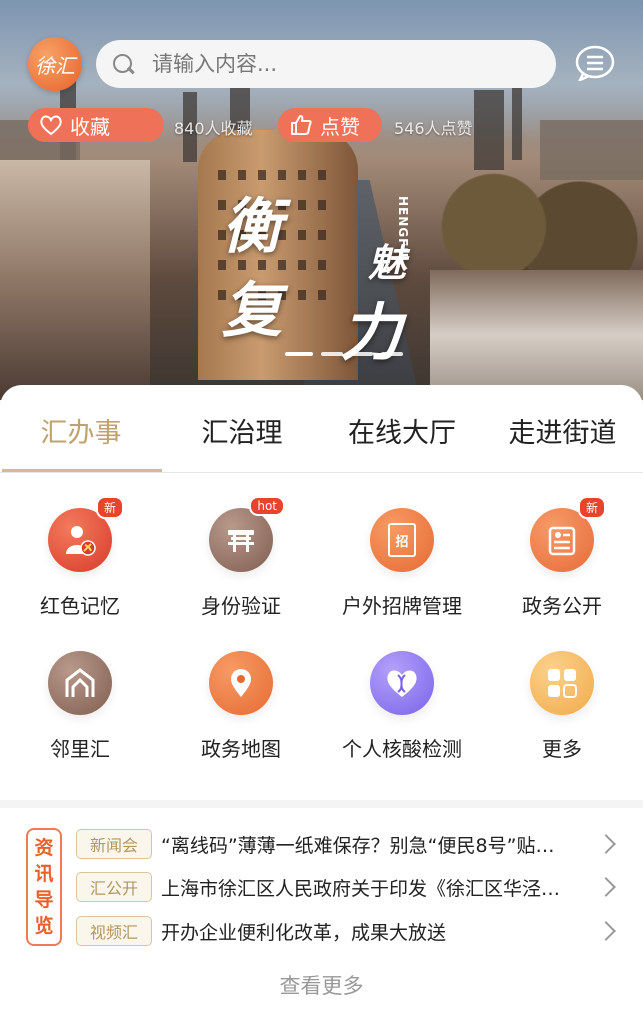  Describe the element at coordinates (241, 606) in the screenshot. I see `service-label: 身份验证` at that location.